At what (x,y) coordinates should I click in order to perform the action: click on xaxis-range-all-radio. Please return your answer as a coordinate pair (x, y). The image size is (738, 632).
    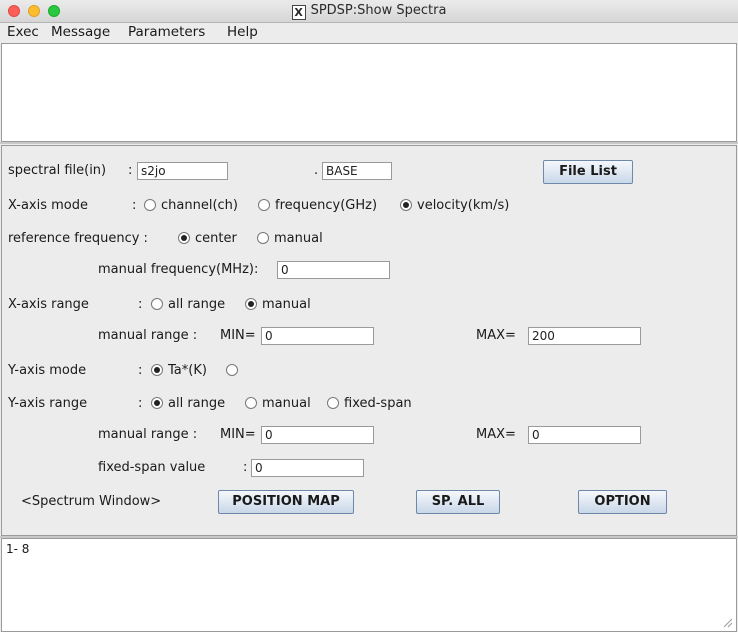
    Looking at the image, I should click on (157, 304).